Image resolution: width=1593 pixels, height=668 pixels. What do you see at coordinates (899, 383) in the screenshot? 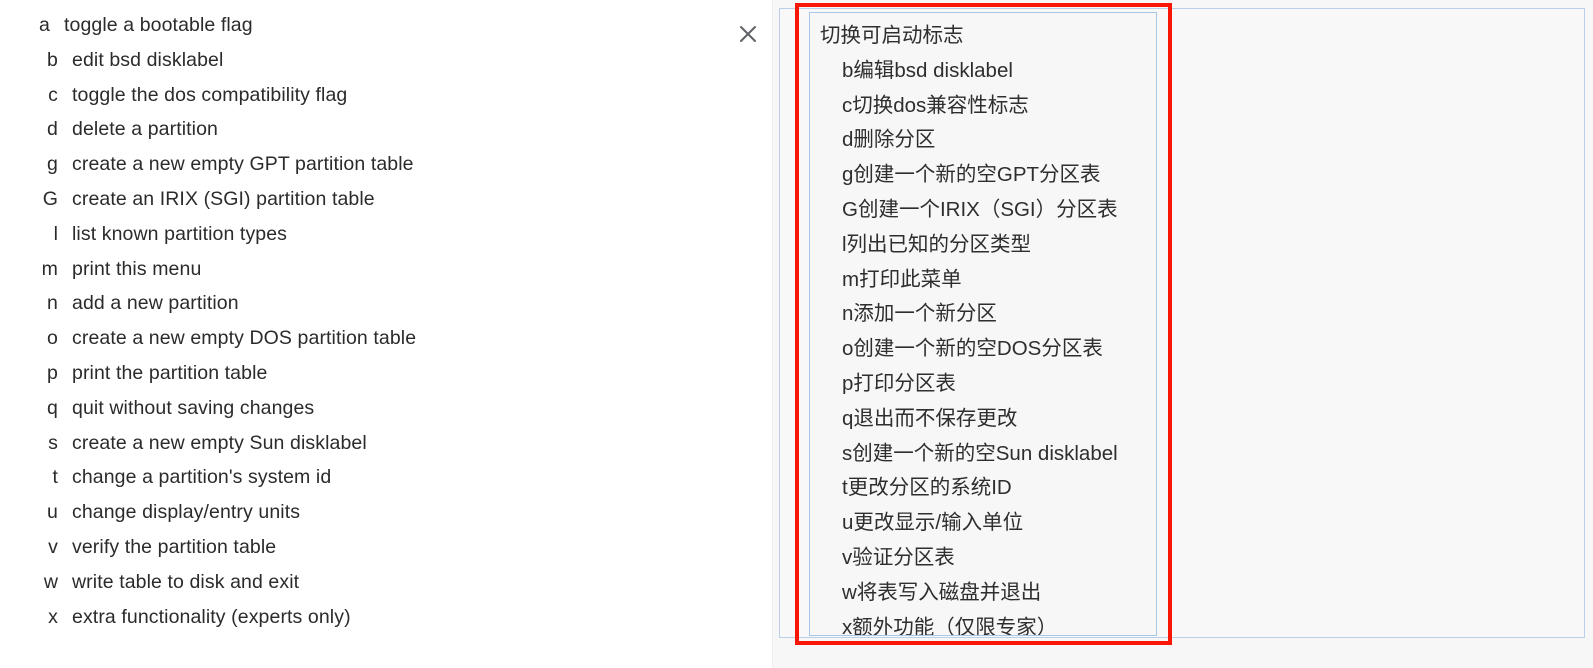
I see `translated-line: p打印分区表` at bounding box center [899, 383].